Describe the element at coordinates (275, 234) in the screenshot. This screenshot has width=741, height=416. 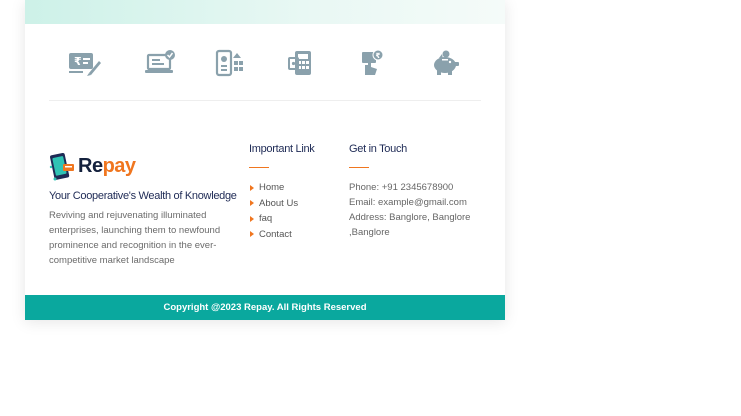
I see `link-label: Contact` at that location.